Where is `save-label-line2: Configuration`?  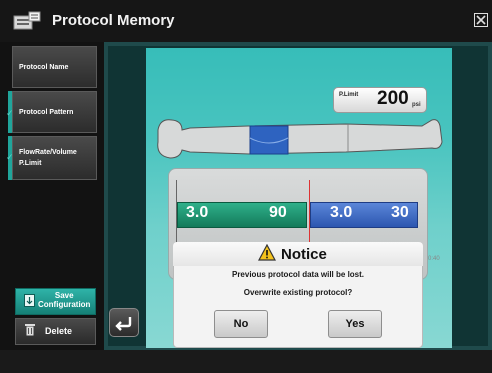 save-label-line2: Configuration is located at coordinates (64, 304).